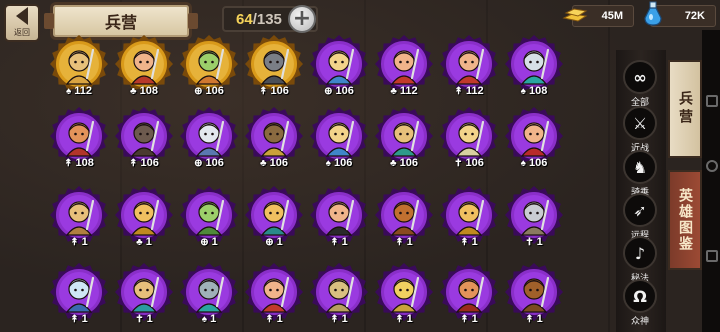 This screenshot has width=720, height=332. What do you see at coordinates (640, 84) in the screenshot?
I see `filter-all-button: ∞ 全部` at bounding box center [640, 84].